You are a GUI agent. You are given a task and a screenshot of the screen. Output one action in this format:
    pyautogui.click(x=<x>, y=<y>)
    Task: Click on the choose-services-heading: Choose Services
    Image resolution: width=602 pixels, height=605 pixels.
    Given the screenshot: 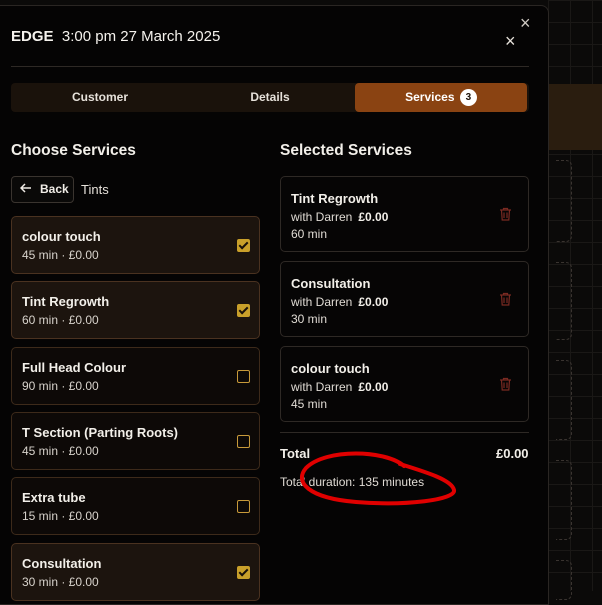 What is the action you would take?
    pyautogui.click(x=73, y=150)
    